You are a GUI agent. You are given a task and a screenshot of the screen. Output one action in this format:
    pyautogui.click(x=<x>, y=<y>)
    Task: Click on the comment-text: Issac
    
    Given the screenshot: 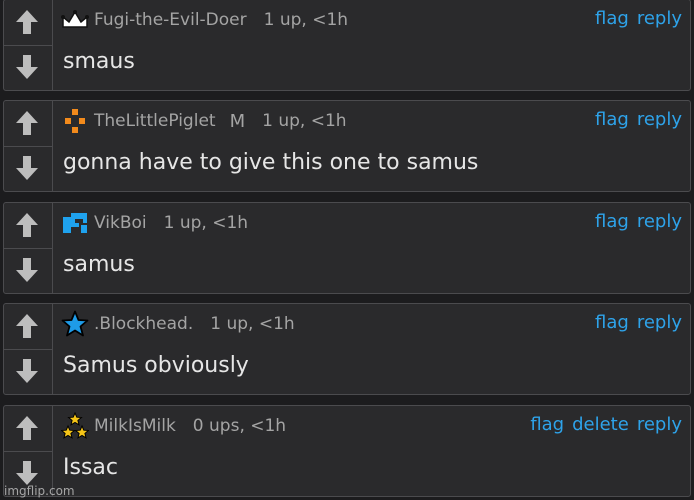 What is the action you would take?
    pyautogui.click(x=90, y=467)
    